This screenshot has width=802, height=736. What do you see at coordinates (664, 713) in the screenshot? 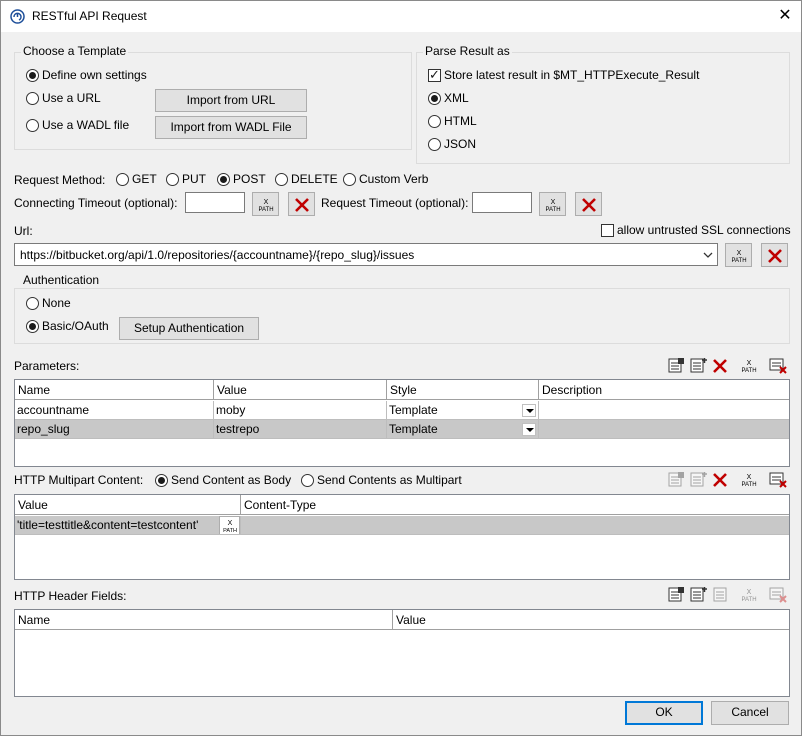
I see `ok-button: OK` at bounding box center [664, 713].